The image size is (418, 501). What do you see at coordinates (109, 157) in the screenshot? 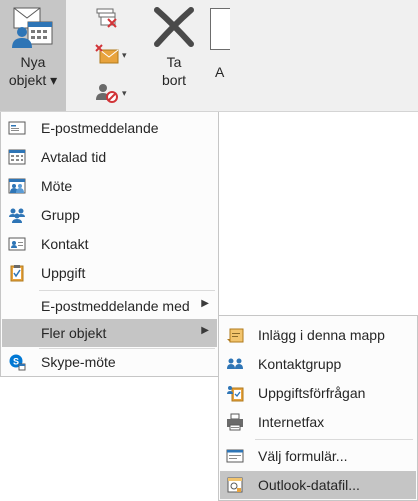
I see `menu-item-appointment: Avtalad tid` at bounding box center [109, 157].